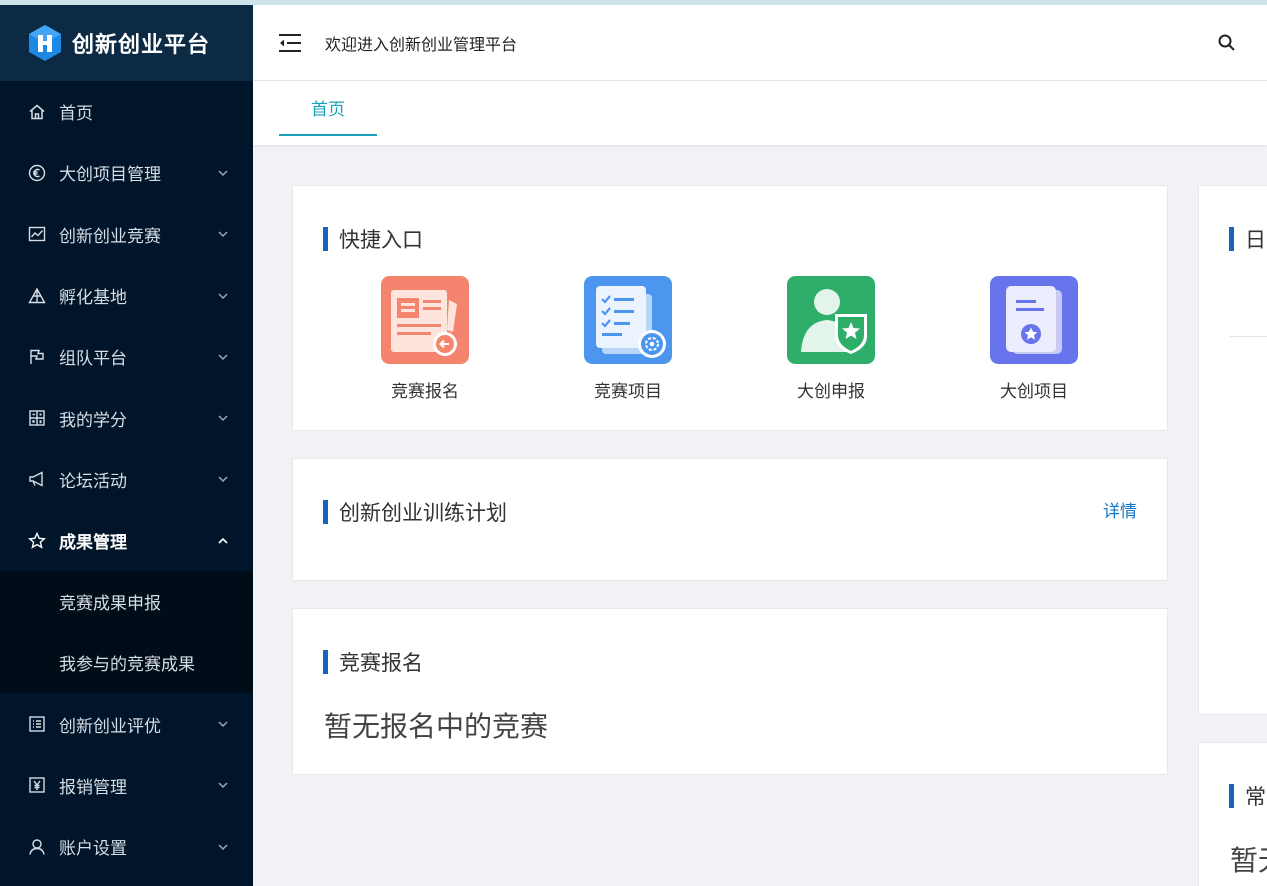  Describe the element at coordinates (1034, 392) in the screenshot. I see `quick-item-label: 大创项目` at that location.